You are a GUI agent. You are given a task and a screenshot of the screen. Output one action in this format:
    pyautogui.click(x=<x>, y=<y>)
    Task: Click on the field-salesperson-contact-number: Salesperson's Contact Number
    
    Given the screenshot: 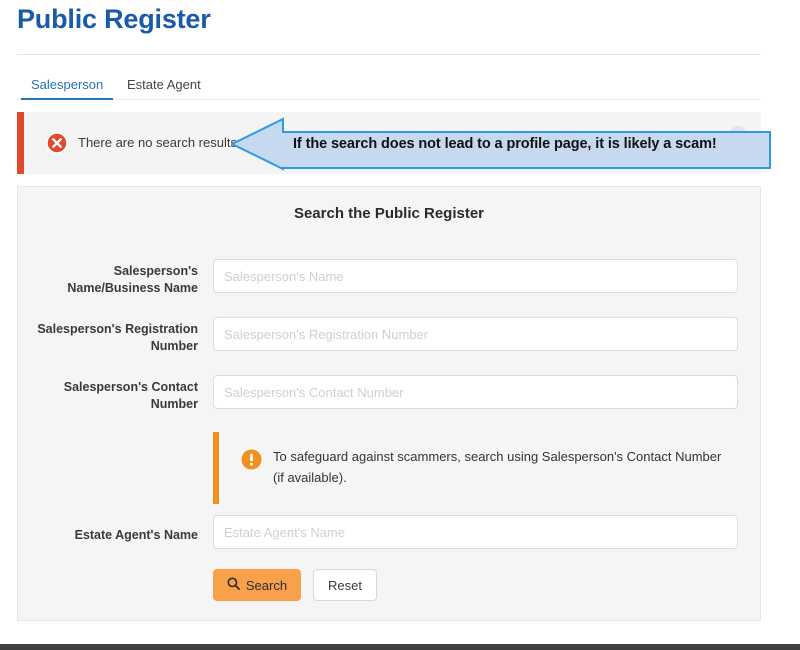 What is the action you would take?
    pyautogui.click(x=389, y=393)
    